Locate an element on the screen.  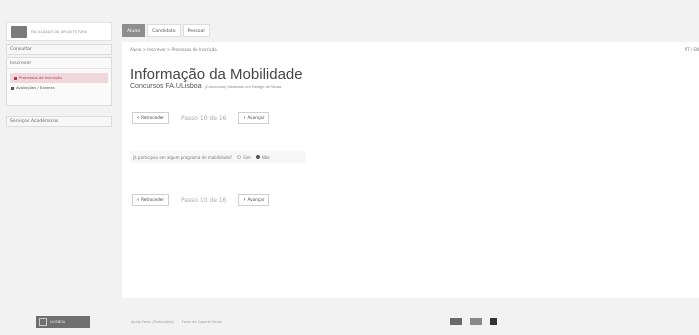
back-button-bottom: ‹ Retroceder is located at coordinates (151, 200).